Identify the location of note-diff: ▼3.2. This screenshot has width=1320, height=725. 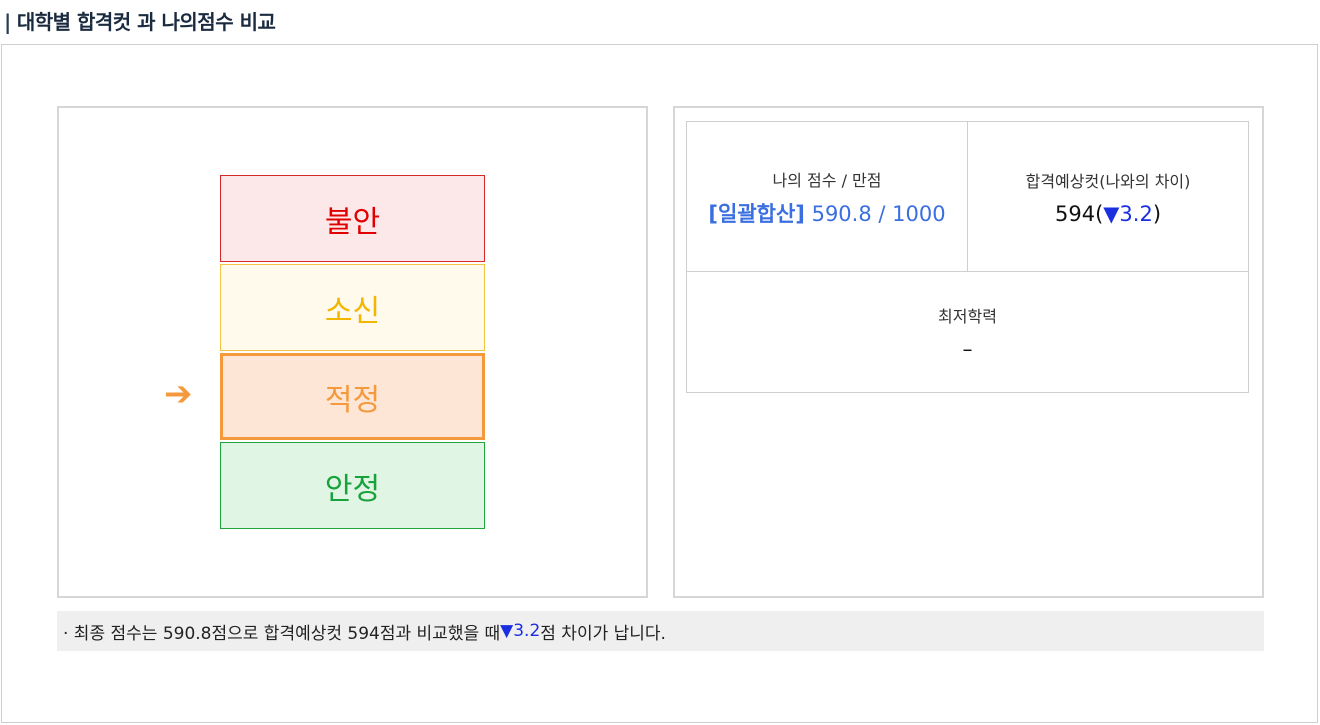
(520, 631).